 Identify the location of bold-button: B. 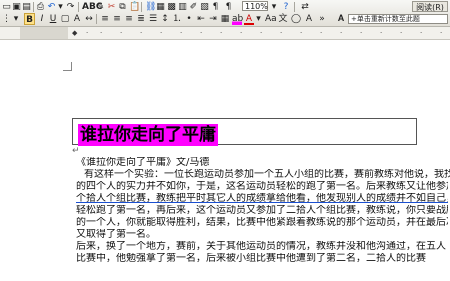
(29, 19).